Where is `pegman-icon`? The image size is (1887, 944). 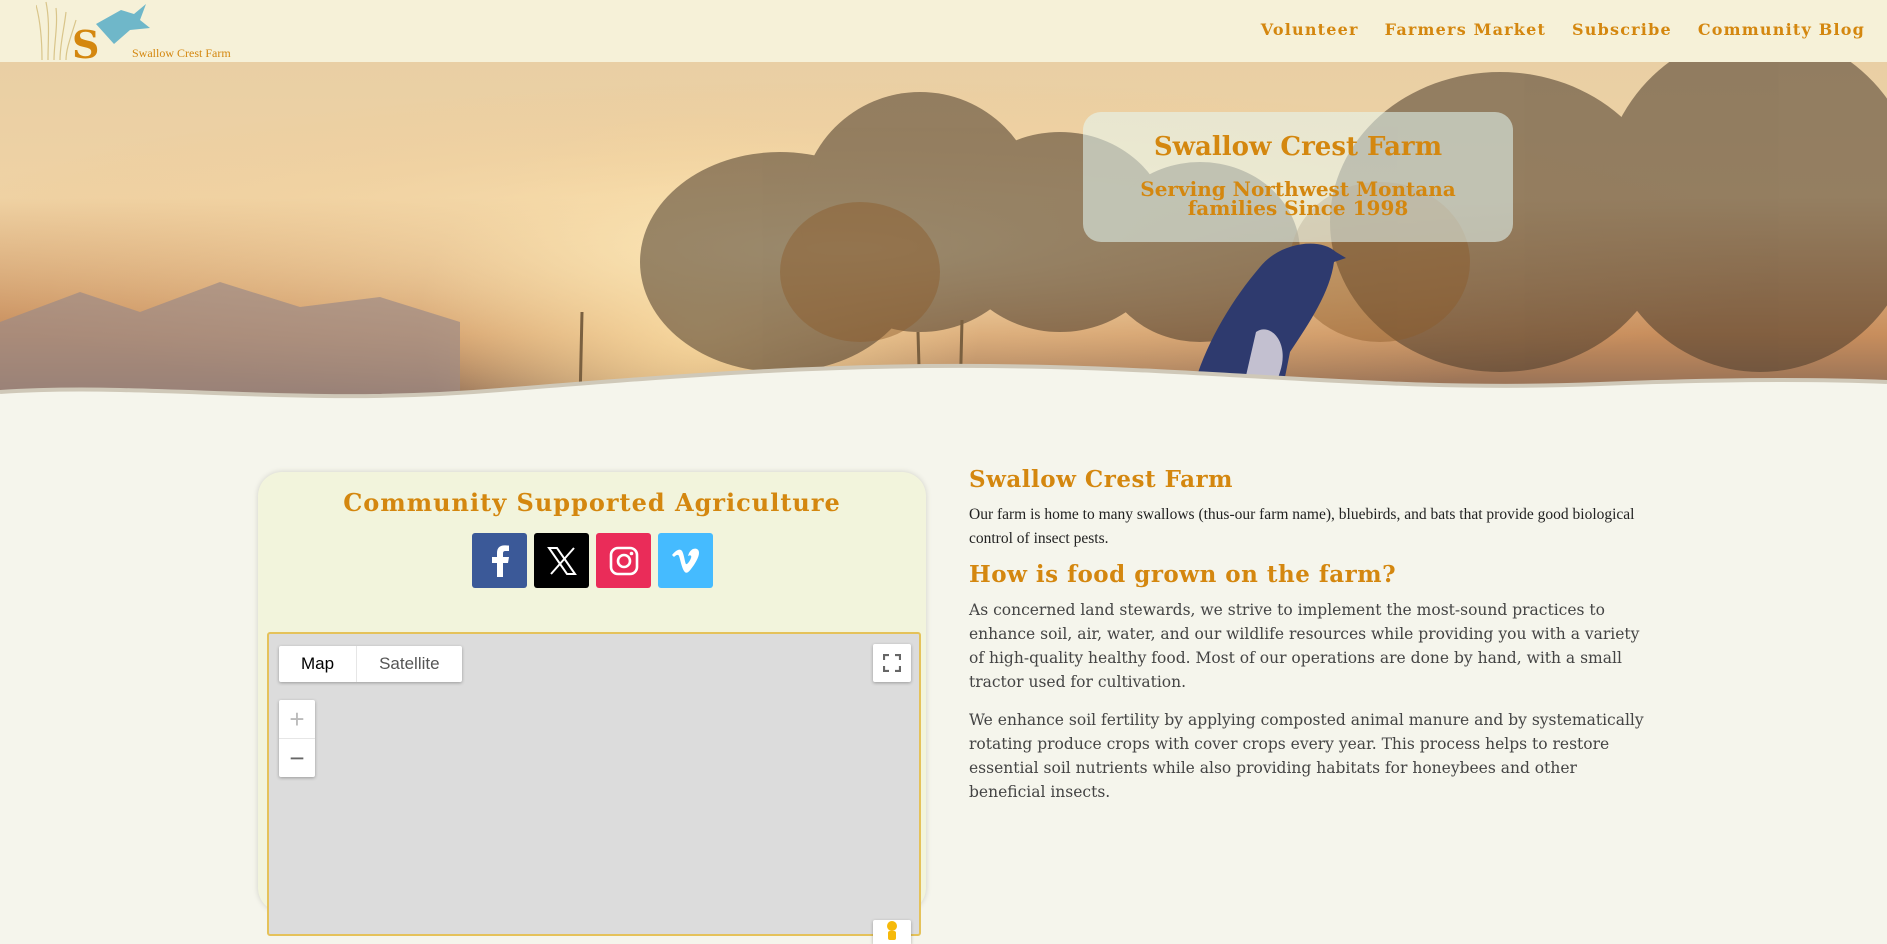
pegman-icon is located at coordinates (892, 930).